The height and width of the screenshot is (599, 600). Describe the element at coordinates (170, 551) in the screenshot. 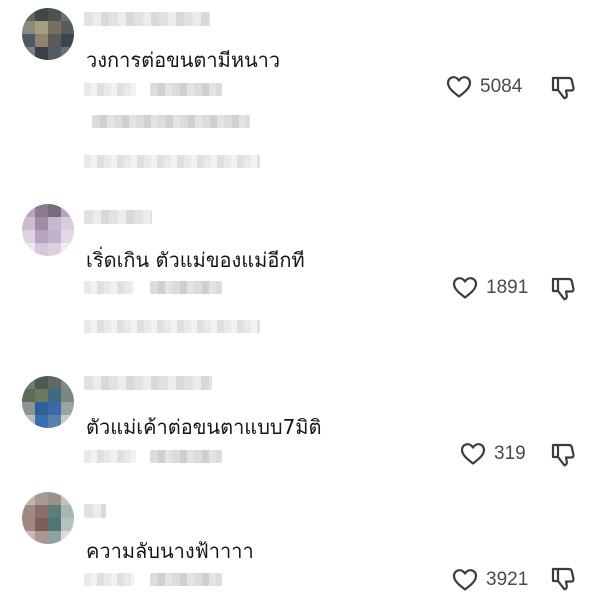

I see `comment-text: ความลับนางฟ้าาาา` at that location.